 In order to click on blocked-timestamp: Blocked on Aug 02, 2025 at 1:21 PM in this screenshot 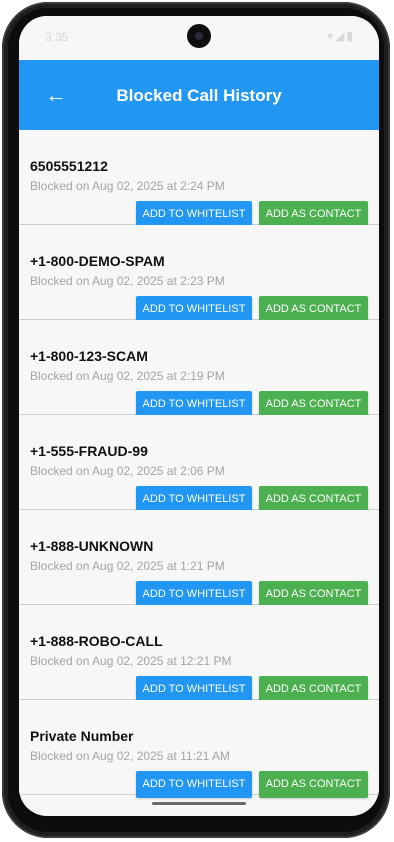, I will do `click(127, 566)`.